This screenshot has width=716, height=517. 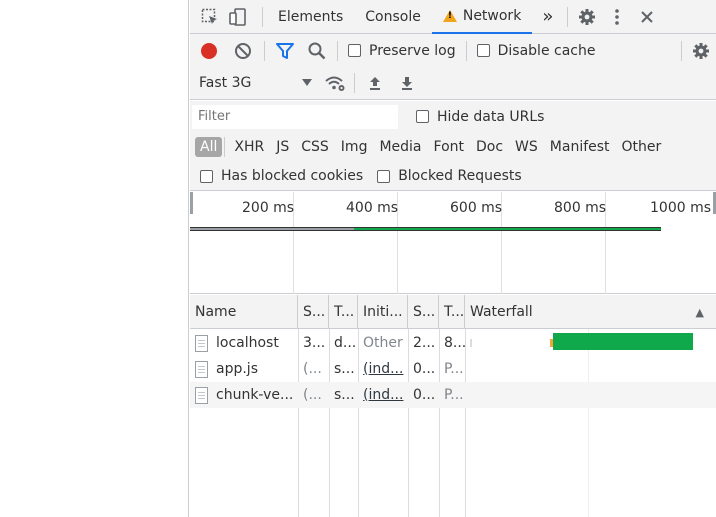 I want to click on import-har-upload-icon, so click(x=375, y=83).